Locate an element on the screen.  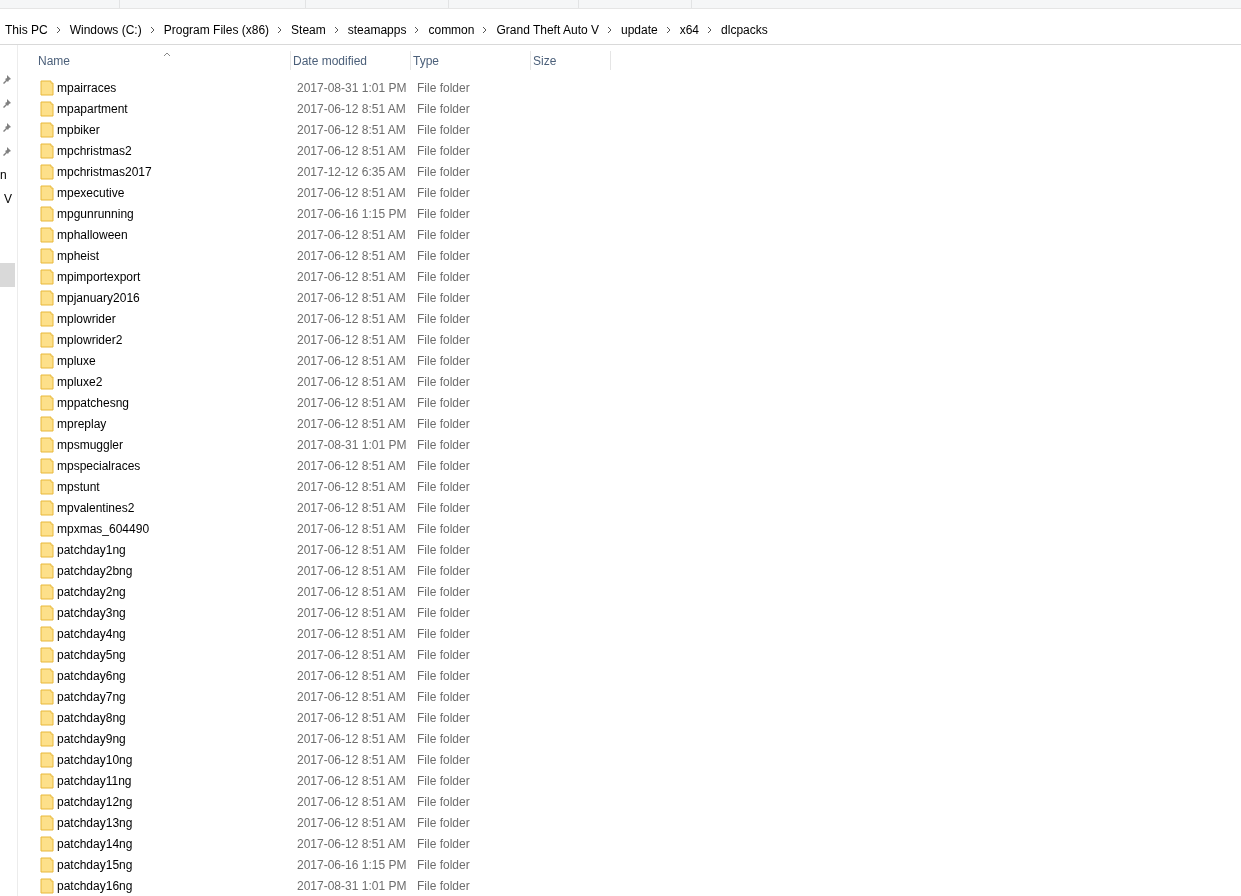
file-row: mpbiker 2017-06-12 8:51 AM File folder is located at coordinates (638, 129).